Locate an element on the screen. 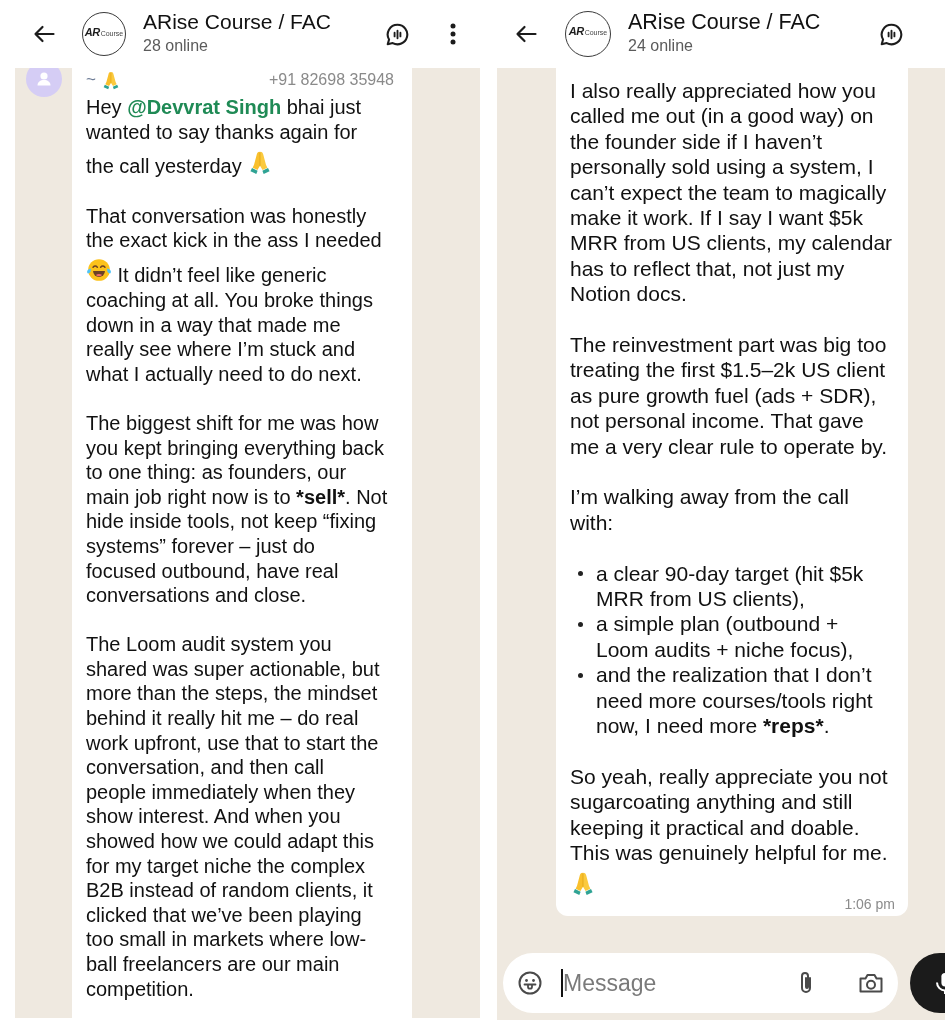 This screenshot has width=945, height=1024. mic-icon is located at coordinates (940, 983).